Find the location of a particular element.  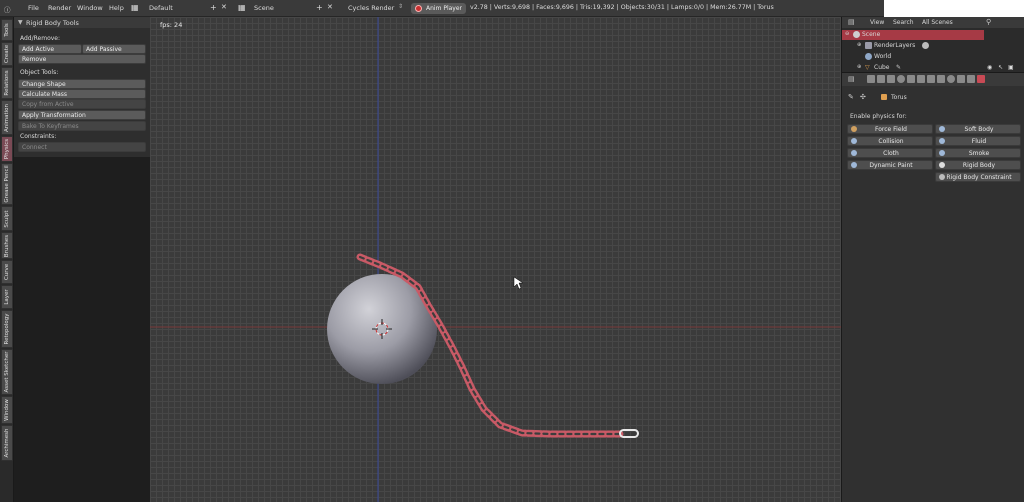

dynamic-paint-button: Dynamic Paint is located at coordinates (890, 165).